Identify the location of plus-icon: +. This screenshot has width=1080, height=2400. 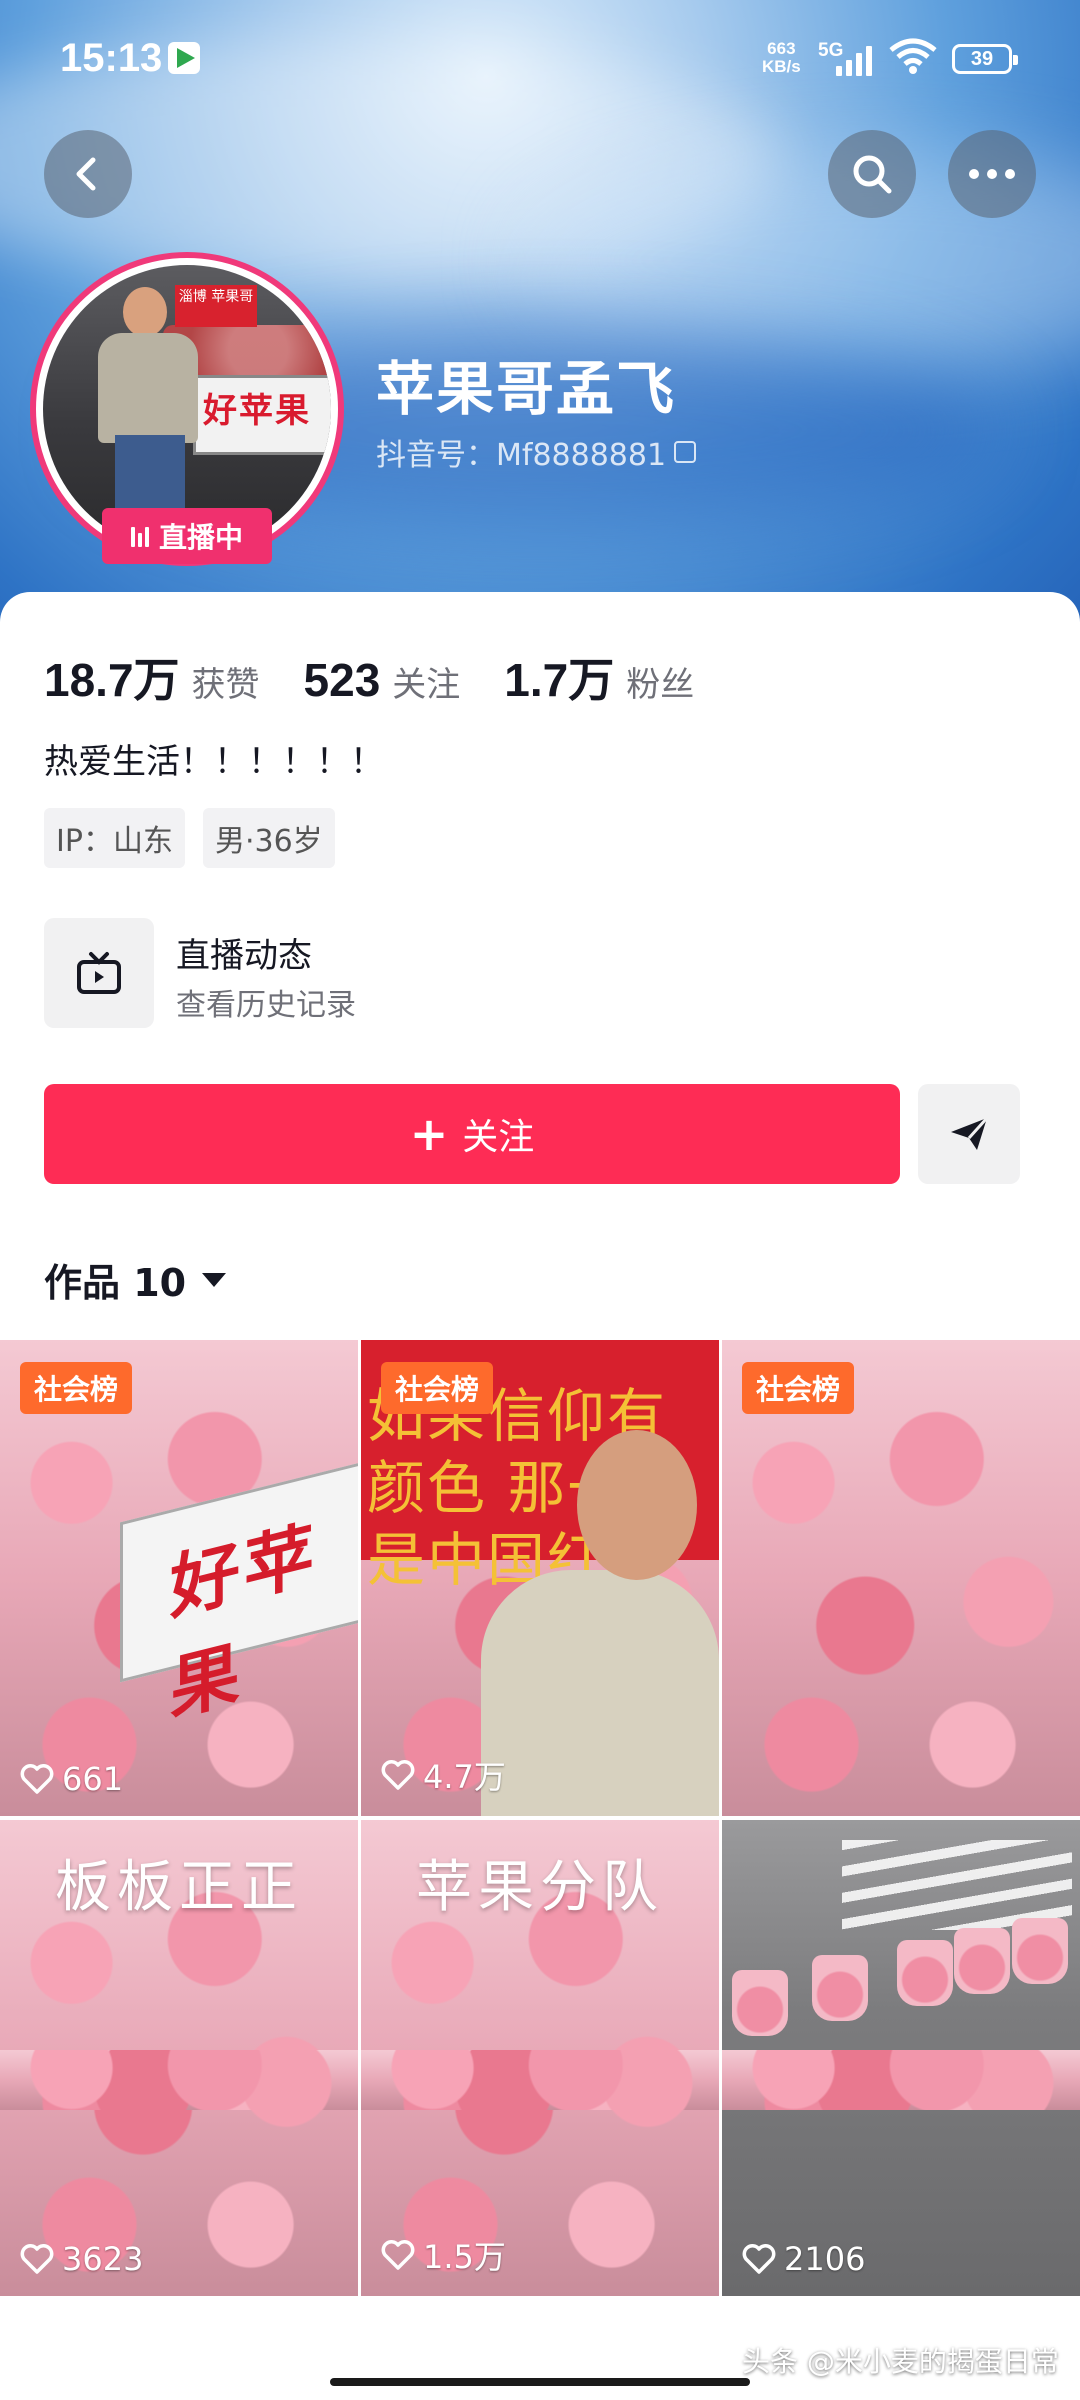
(429, 1134).